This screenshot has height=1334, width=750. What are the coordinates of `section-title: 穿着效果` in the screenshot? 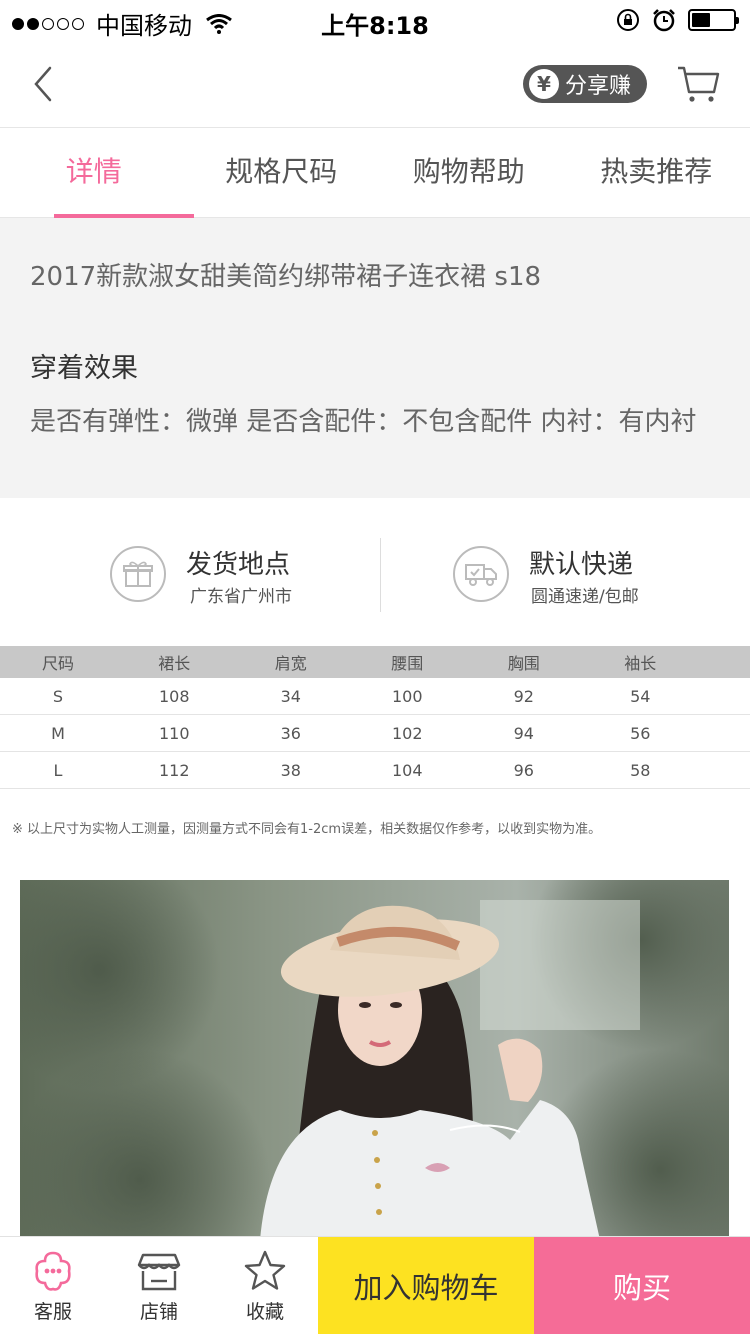 It's located at (84, 368).